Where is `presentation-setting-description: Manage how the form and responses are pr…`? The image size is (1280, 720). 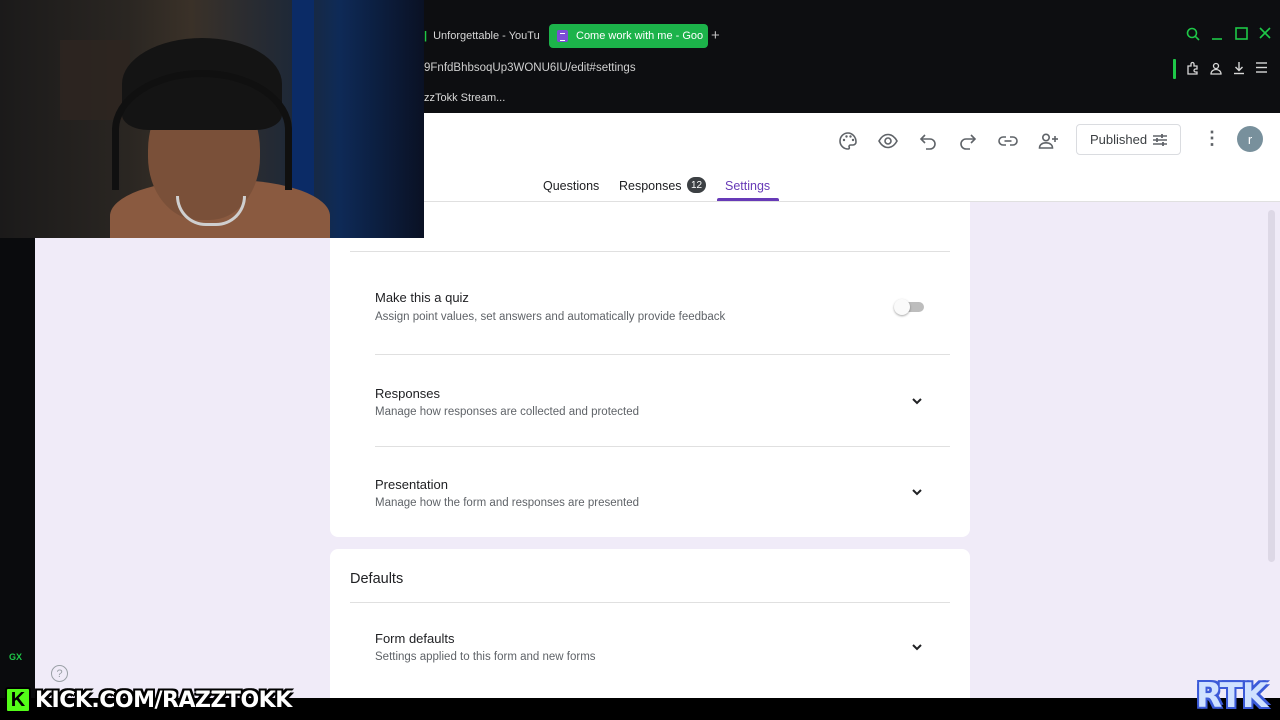
presentation-setting-description: Manage how the form and responses are pr… is located at coordinates (507, 503).